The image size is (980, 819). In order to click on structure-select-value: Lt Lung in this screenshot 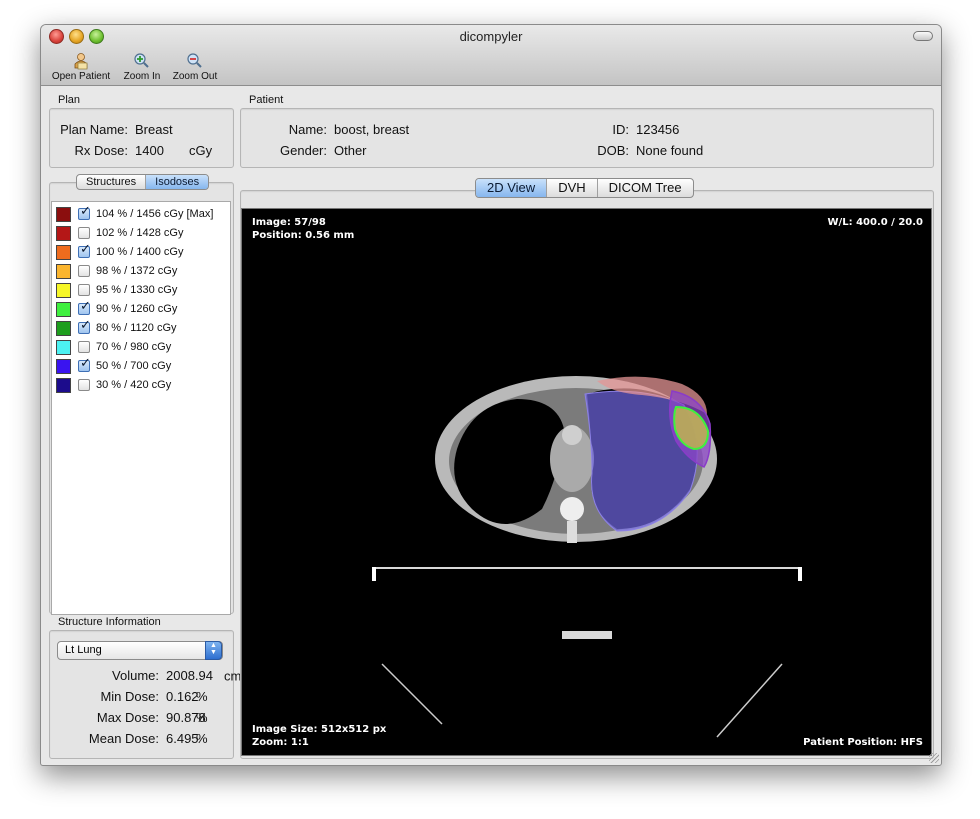, I will do `click(83, 650)`.